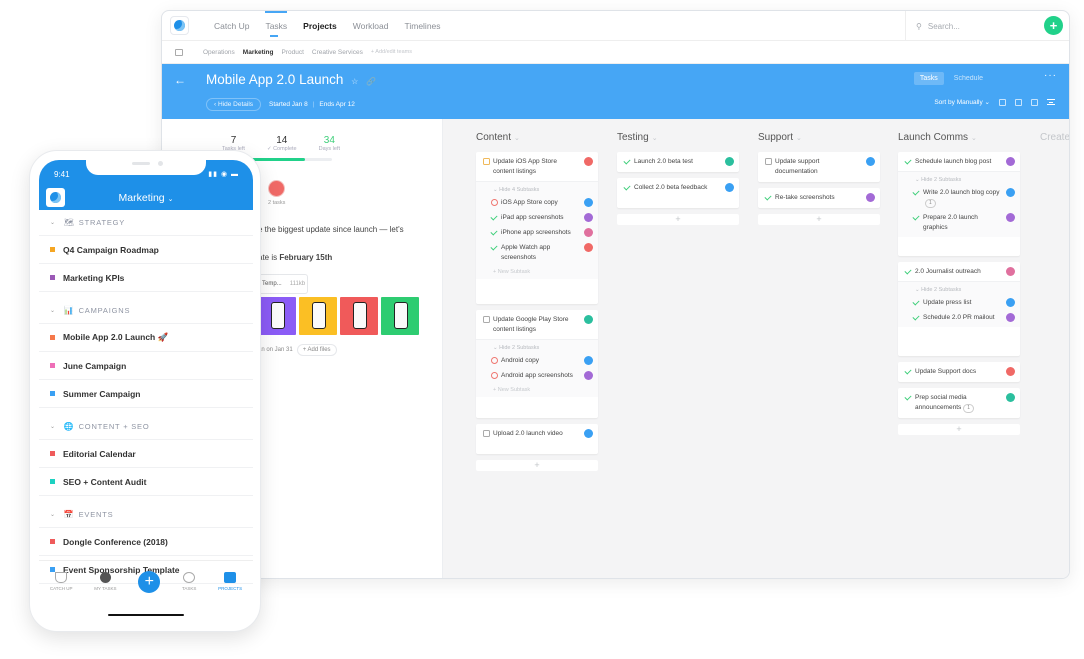  Describe the element at coordinates (1053, 25) in the screenshot. I see `add-button: +` at that location.